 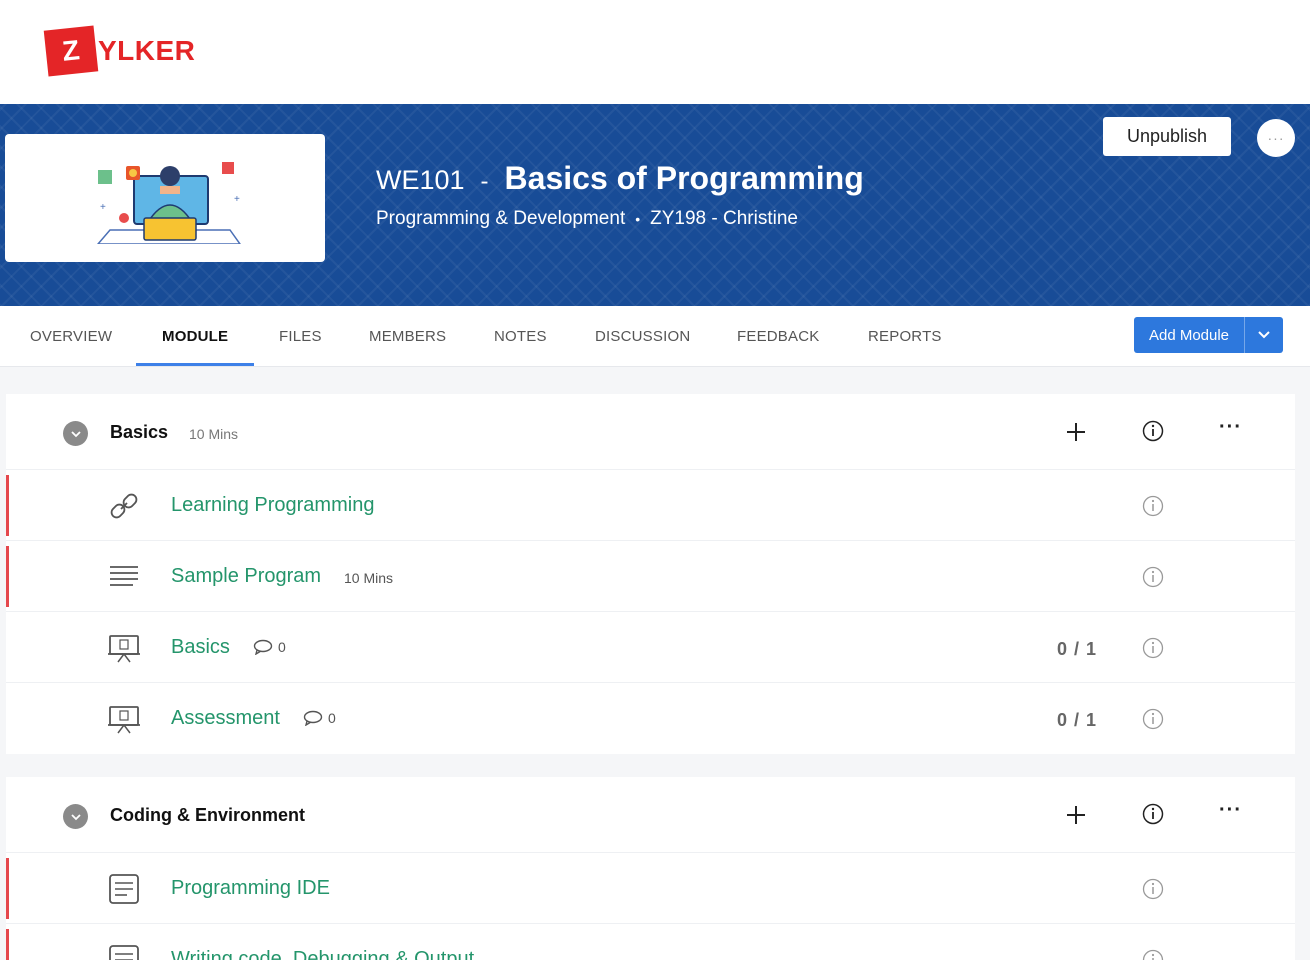 What do you see at coordinates (169, 203) in the screenshot?
I see `programmer-illustration-icon: + +` at bounding box center [169, 203].